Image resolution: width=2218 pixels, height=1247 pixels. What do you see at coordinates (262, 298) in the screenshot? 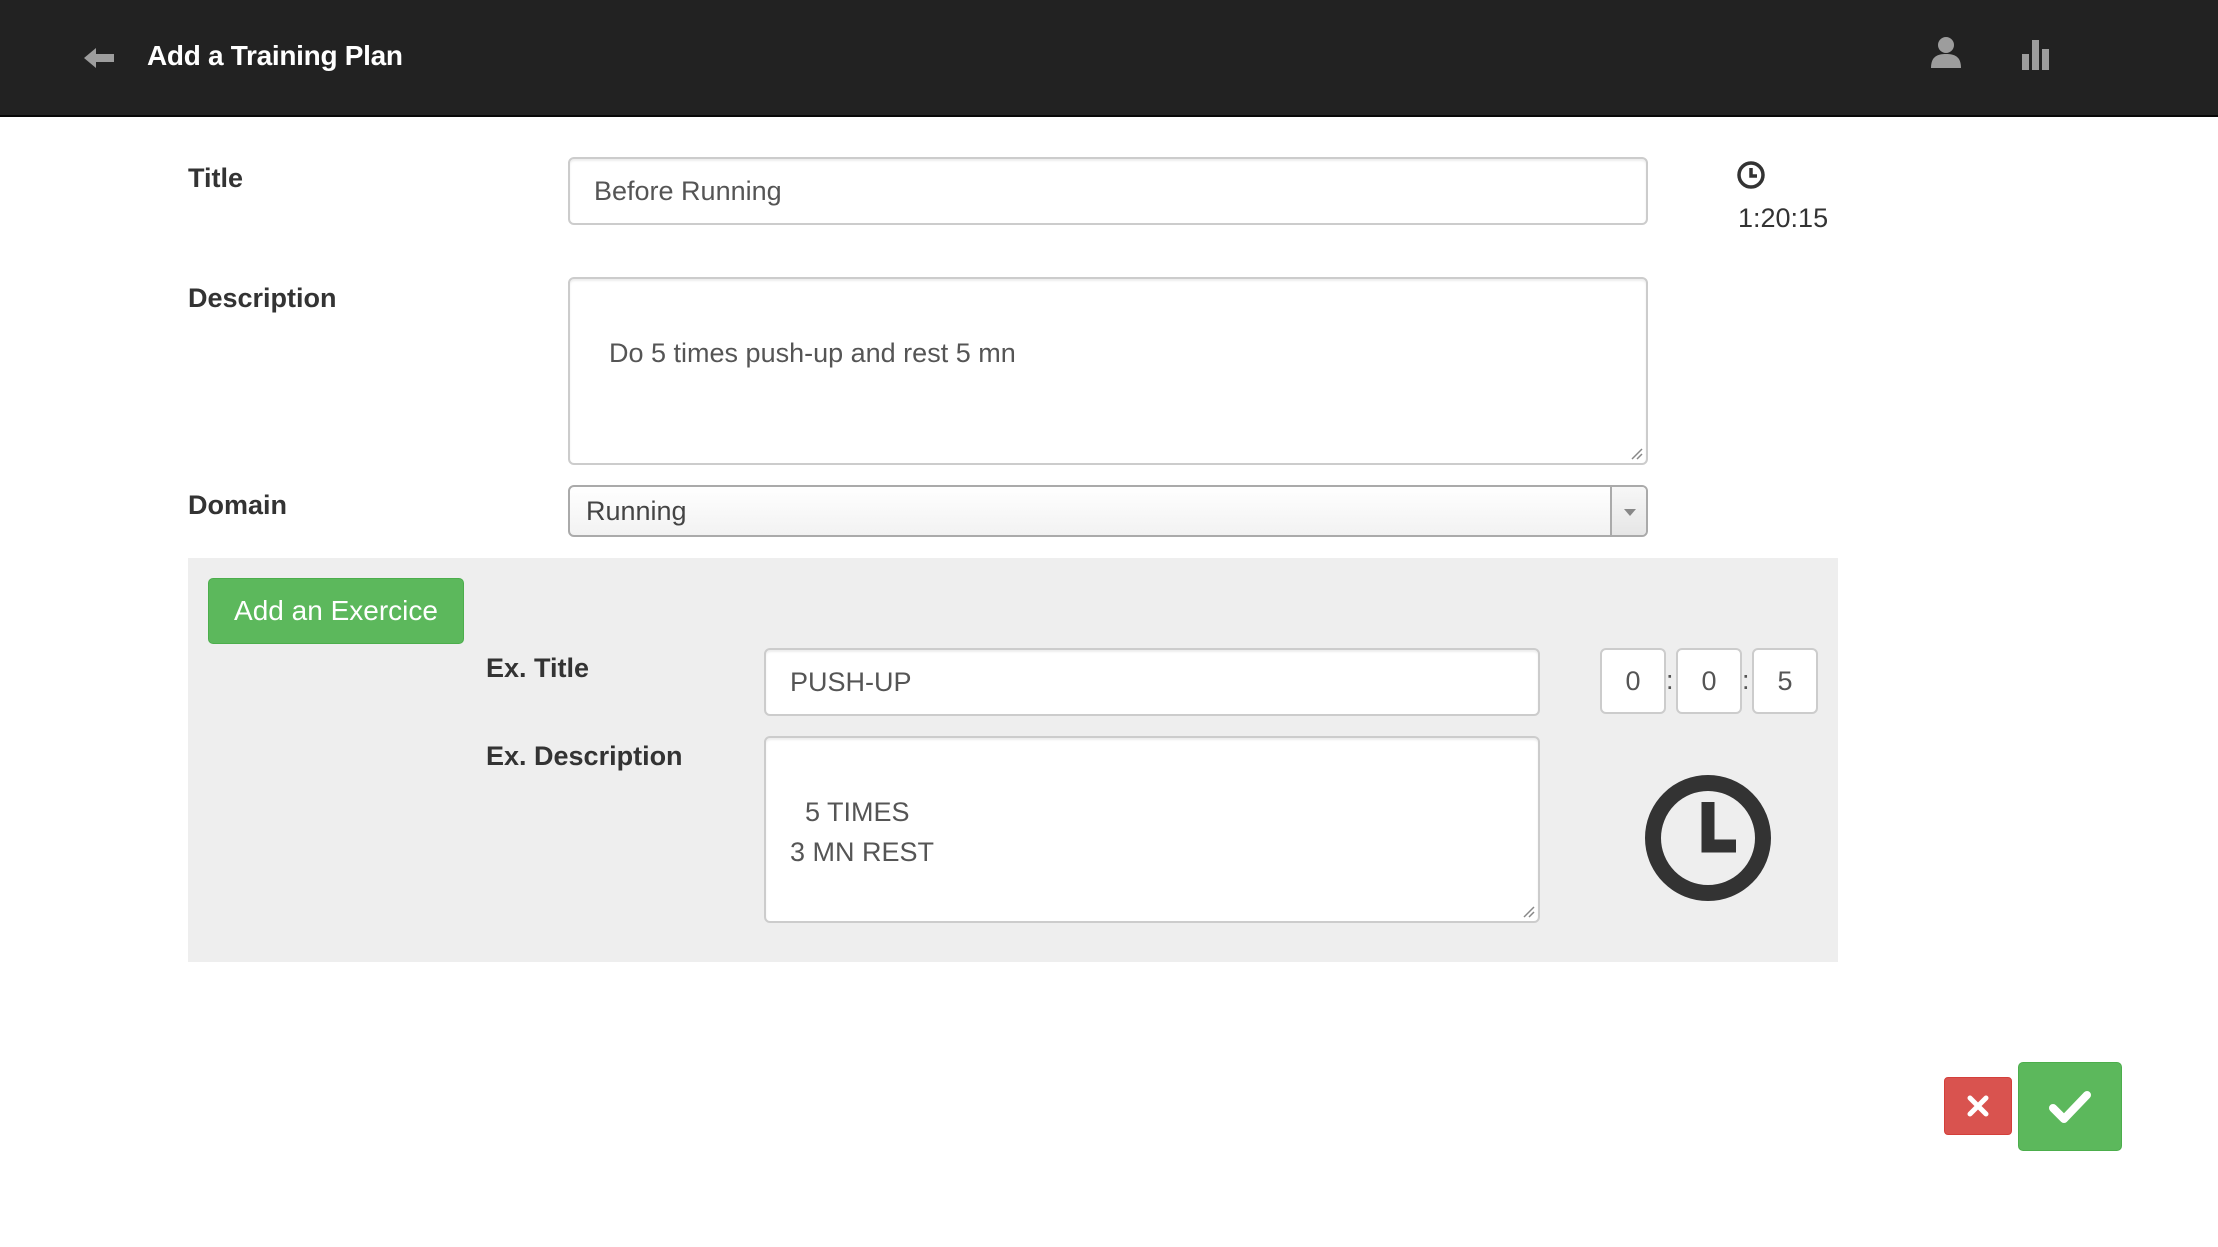
I see `description-label: Description` at bounding box center [262, 298].